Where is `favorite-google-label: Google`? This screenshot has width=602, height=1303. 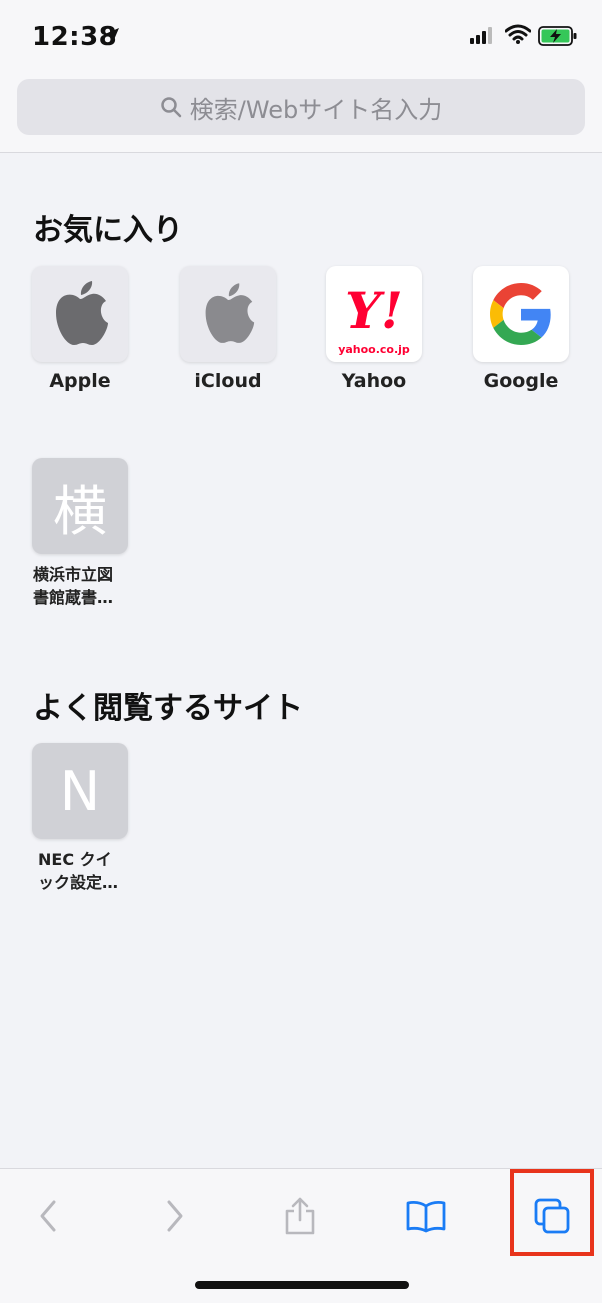 favorite-google-label: Google is located at coordinates (521, 381).